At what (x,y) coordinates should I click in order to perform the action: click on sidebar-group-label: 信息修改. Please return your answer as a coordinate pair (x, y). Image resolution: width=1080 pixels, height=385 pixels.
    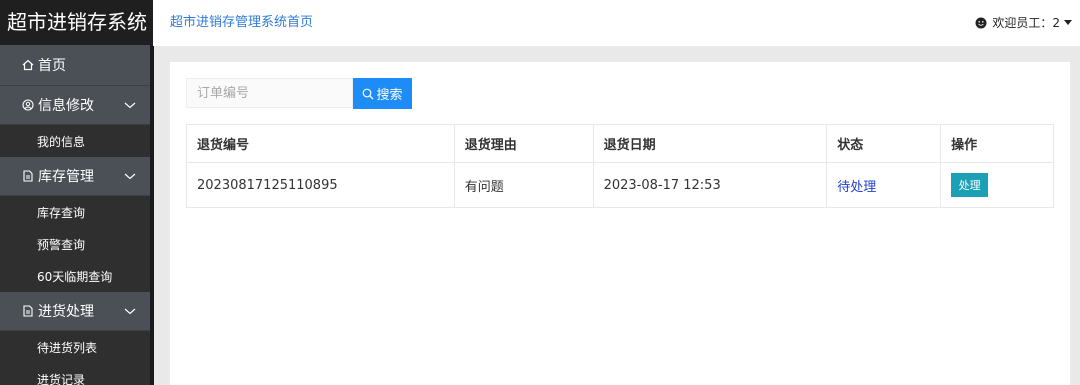
    Looking at the image, I should click on (66, 106).